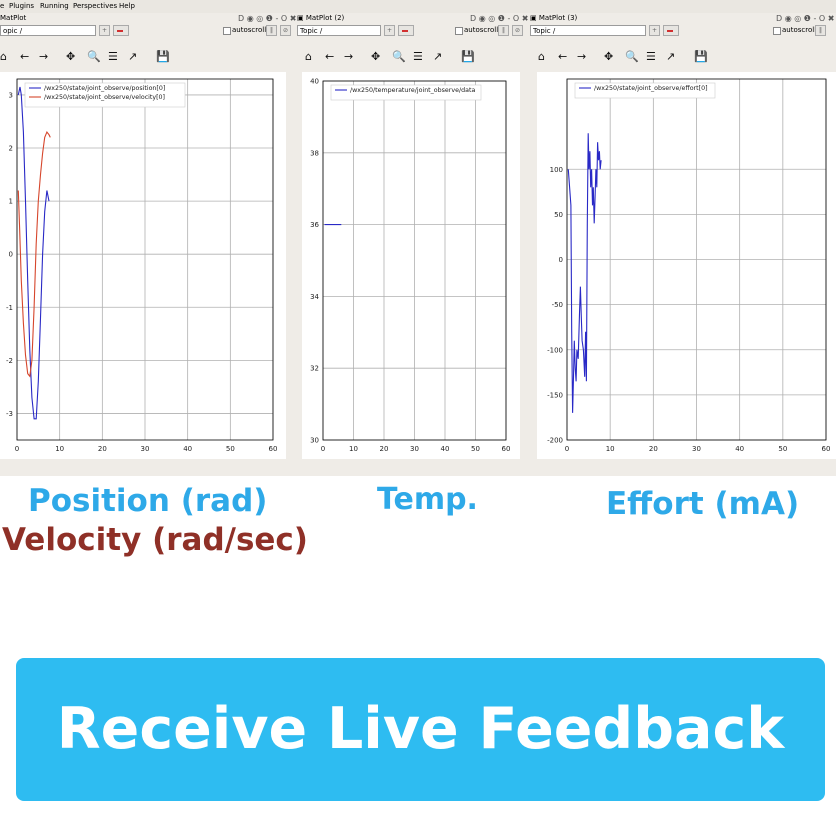  Describe the element at coordinates (375, 57) in the screenshot. I see `panel-2-pan-icon: ✥` at that location.